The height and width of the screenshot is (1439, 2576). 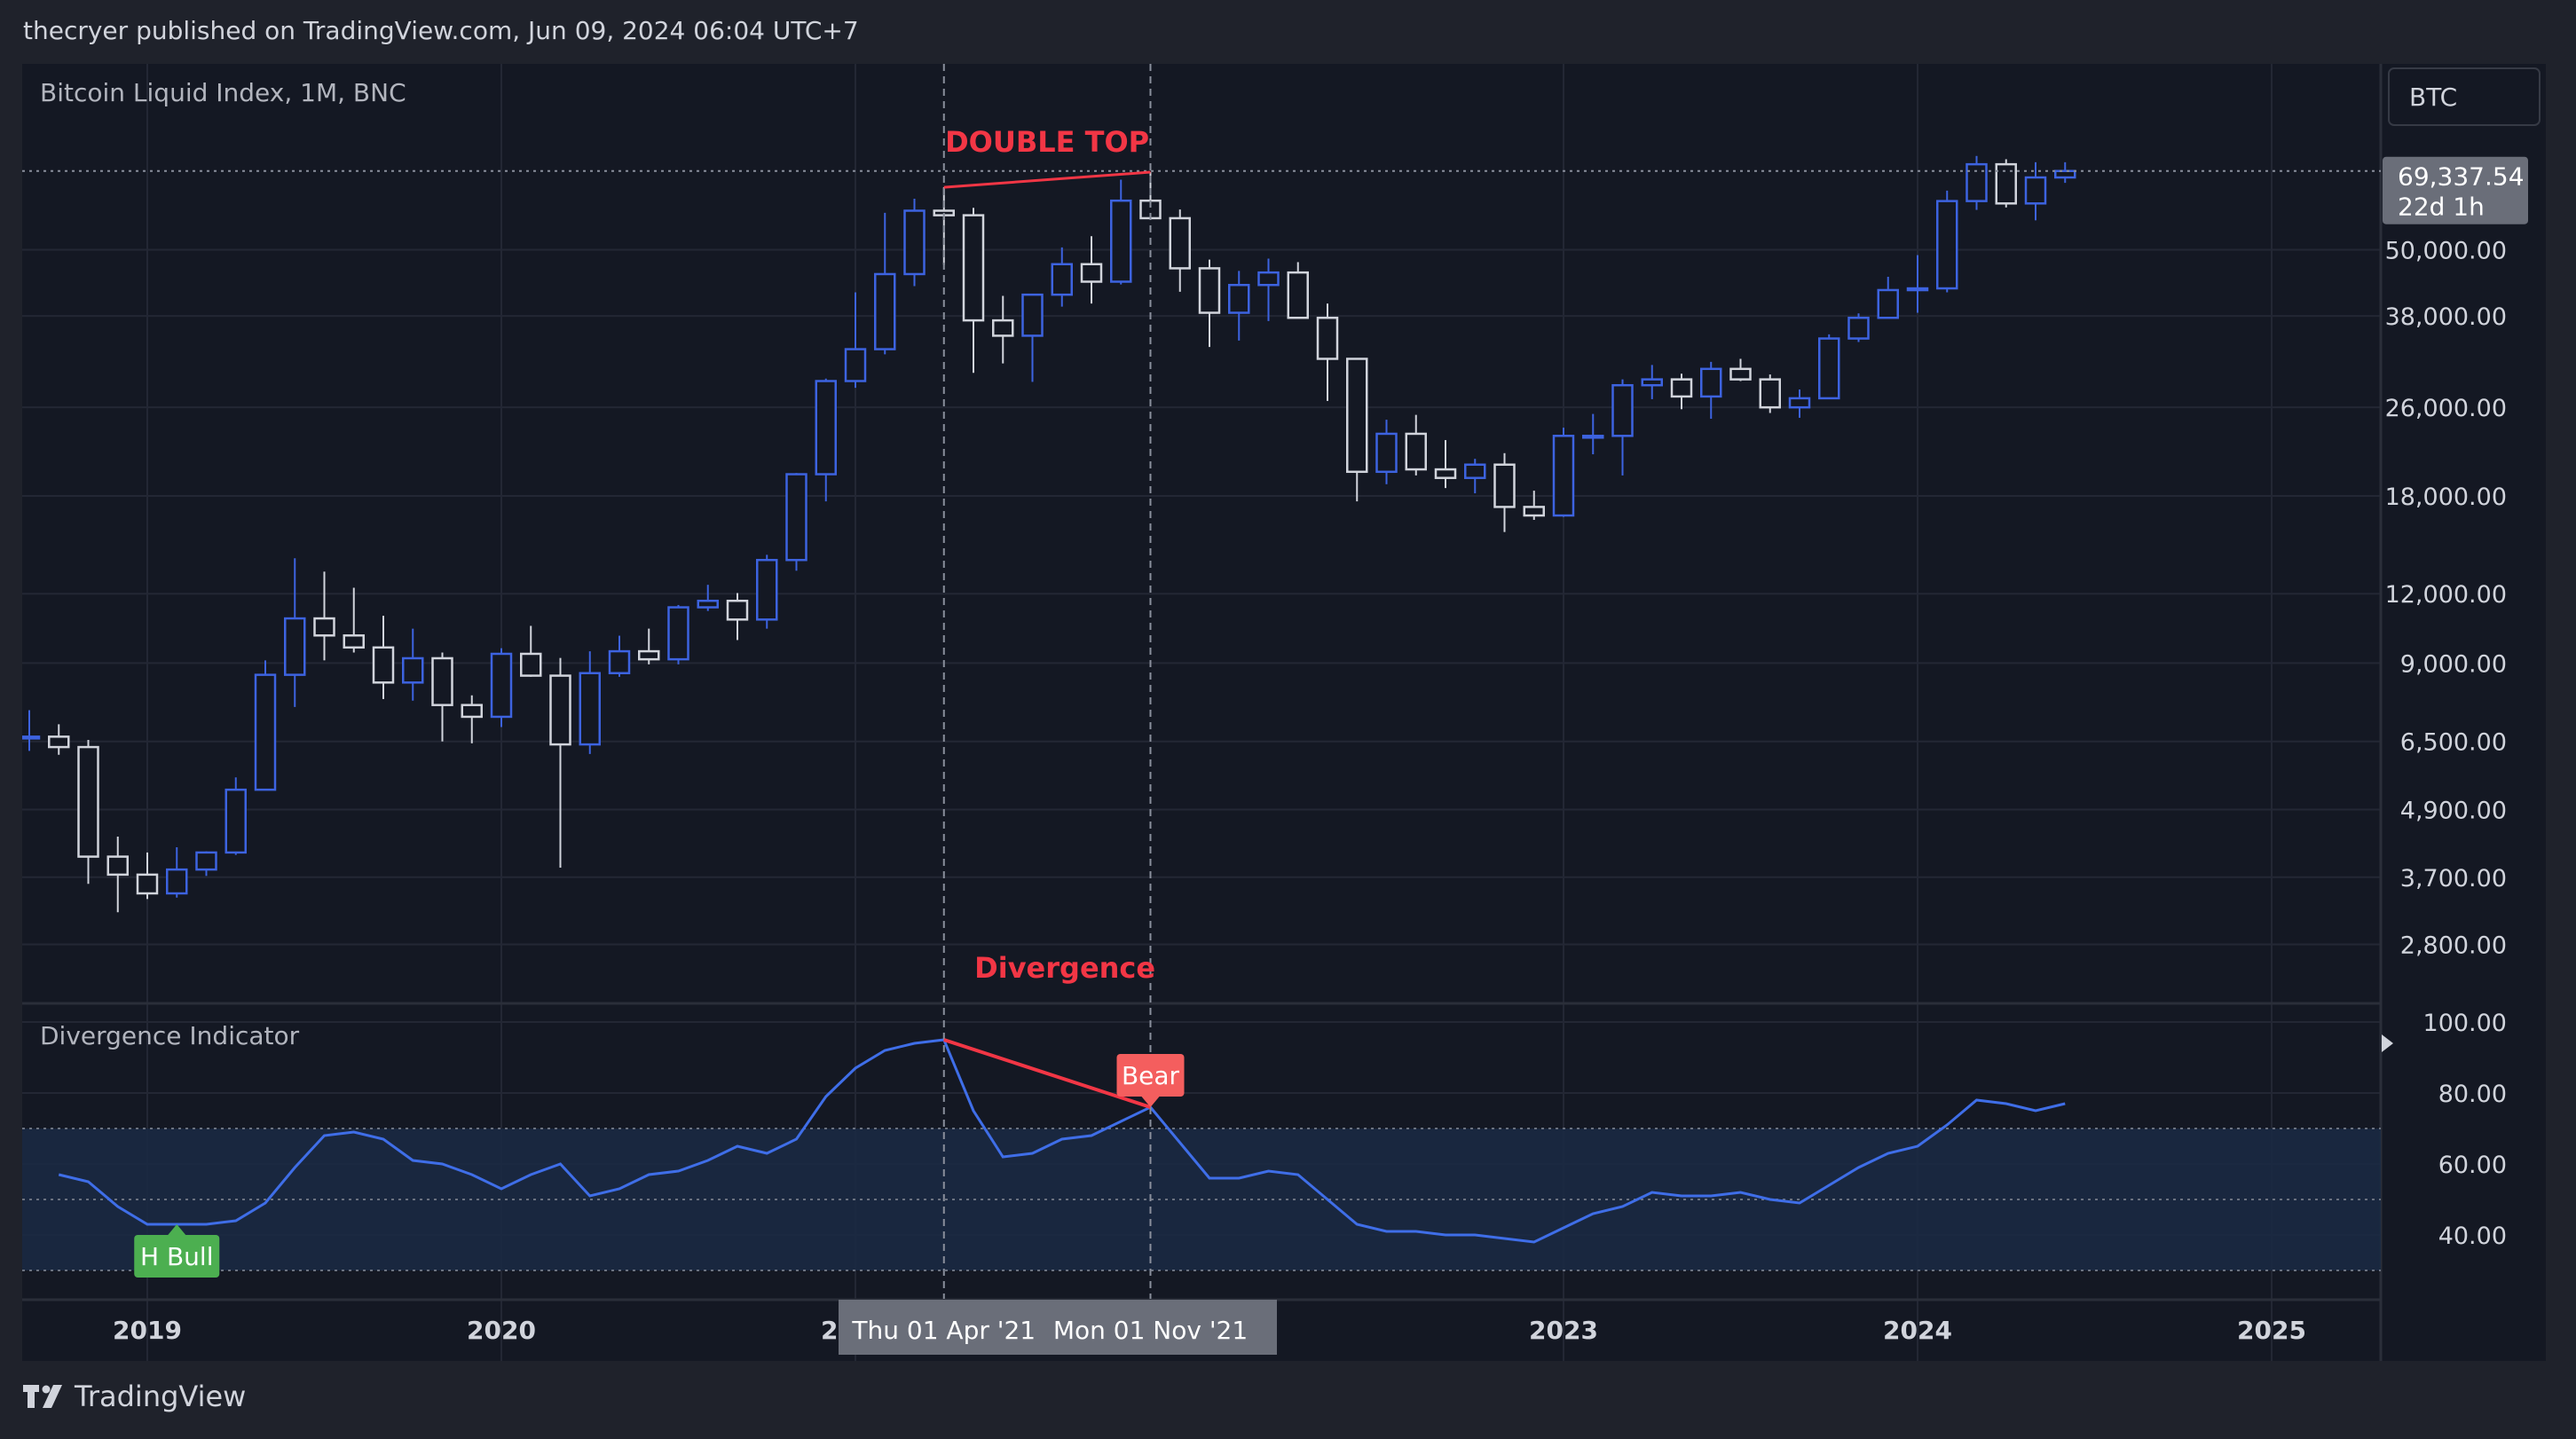 I want to click on last-price-countdown: 22d 1h, so click(x=2442, y=207).